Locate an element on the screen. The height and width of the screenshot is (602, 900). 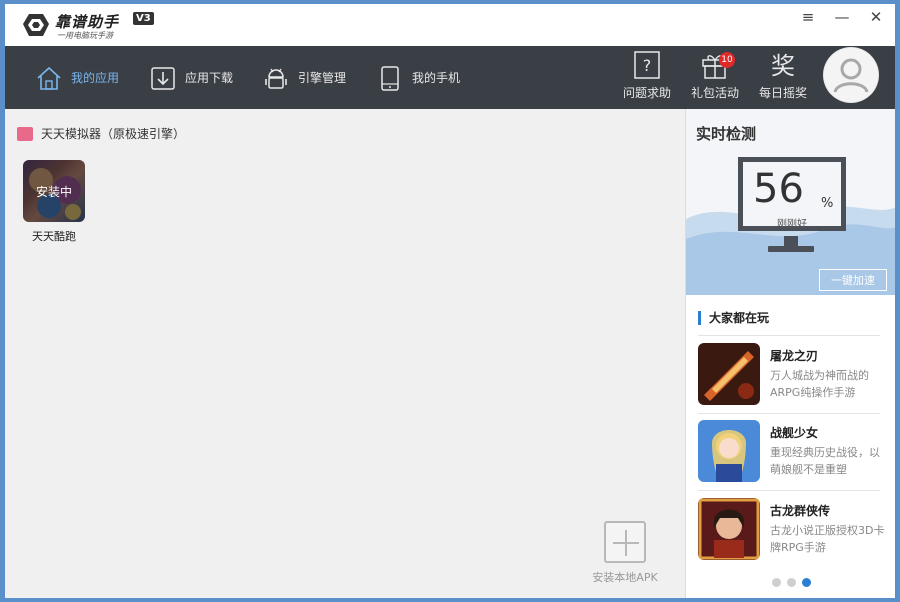
game-title: 屠龙之刃 is located at coordinates (794, 356).